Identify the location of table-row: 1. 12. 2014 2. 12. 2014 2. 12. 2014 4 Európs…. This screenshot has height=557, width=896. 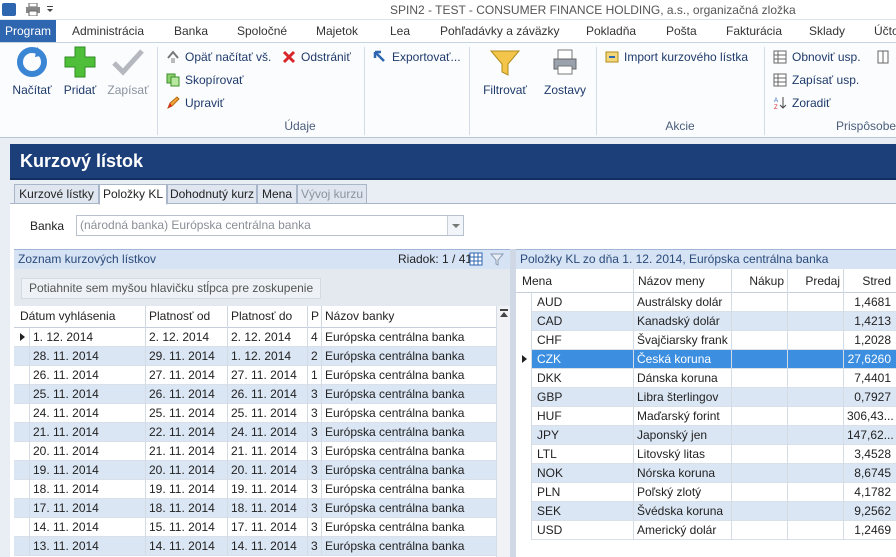
(255, 337).